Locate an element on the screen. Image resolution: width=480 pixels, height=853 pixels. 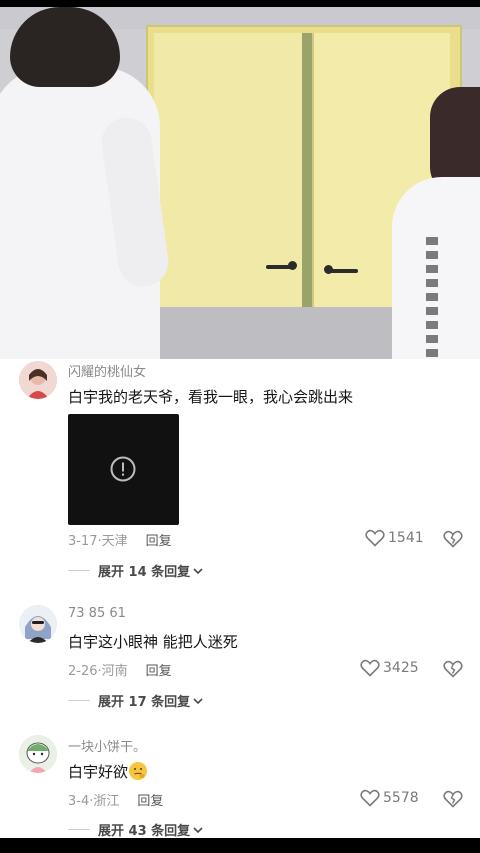
username: 73 85 61 is located at coordinates (97, 613).